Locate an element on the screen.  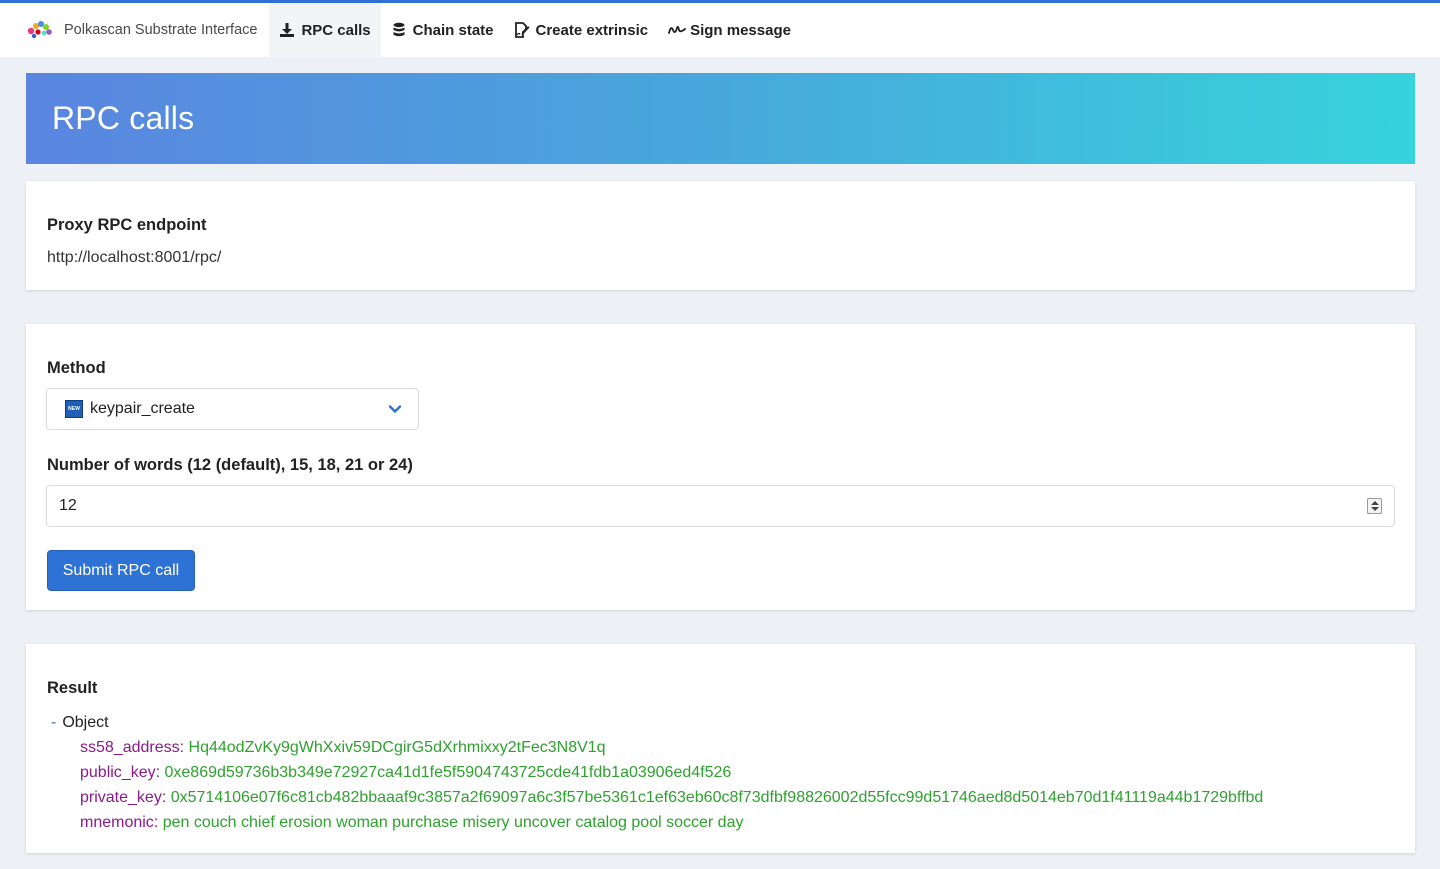
number-spinner is located at coordinates (1374, 506).